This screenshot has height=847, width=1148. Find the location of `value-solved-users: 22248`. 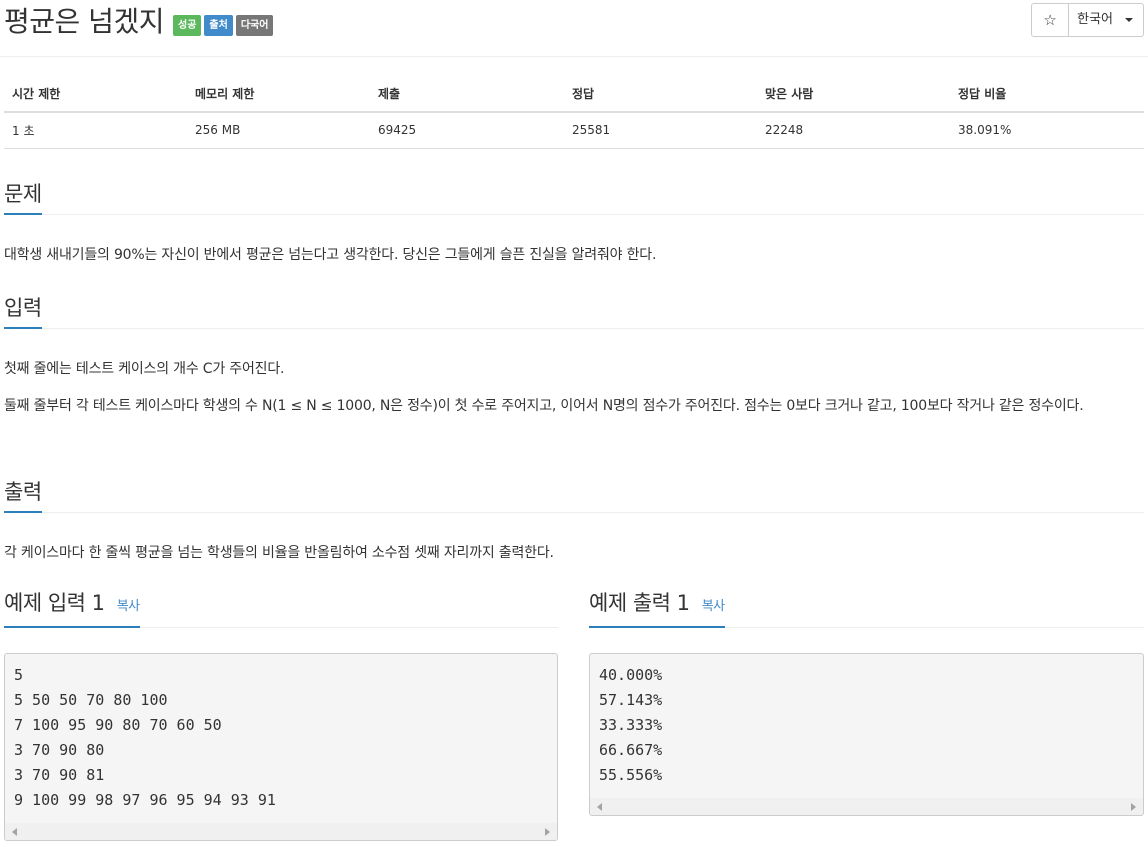

value-solved-users: 22248 is located at coordinates (853, 130).